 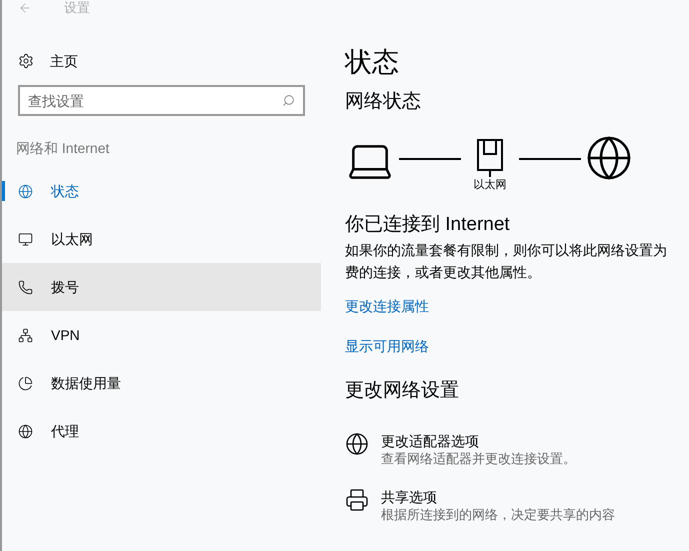 I want to click on link: 显示可用网络, so click(x=387, y=346).